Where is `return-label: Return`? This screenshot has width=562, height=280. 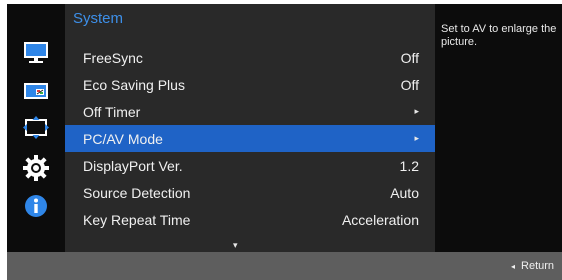
return-label: Return is located at coordinates (538, 266).